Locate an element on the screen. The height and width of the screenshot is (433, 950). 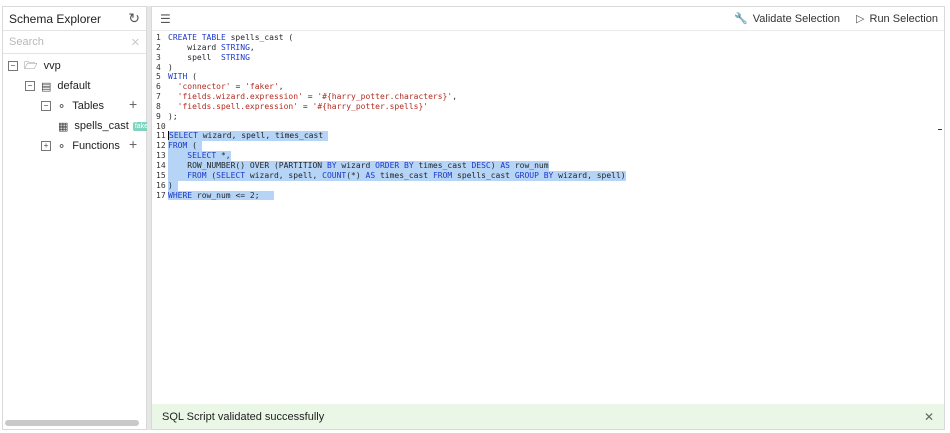
line-number: 4 is located at coordinates (158, 67).